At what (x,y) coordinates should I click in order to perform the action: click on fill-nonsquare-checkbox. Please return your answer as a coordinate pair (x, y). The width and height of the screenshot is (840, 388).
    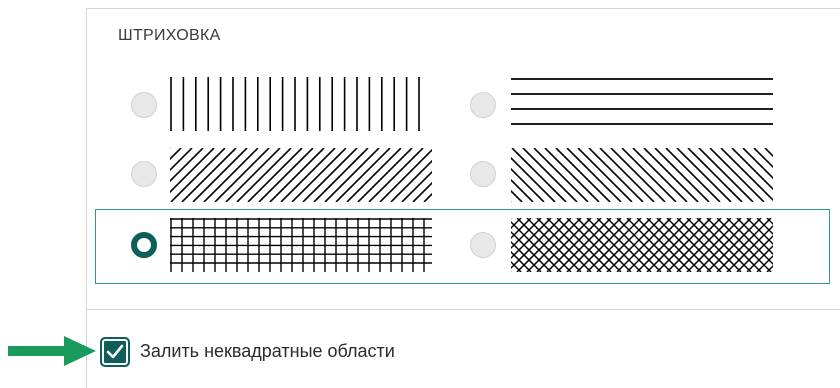
    Looking at the image, I should click on (115, 352).